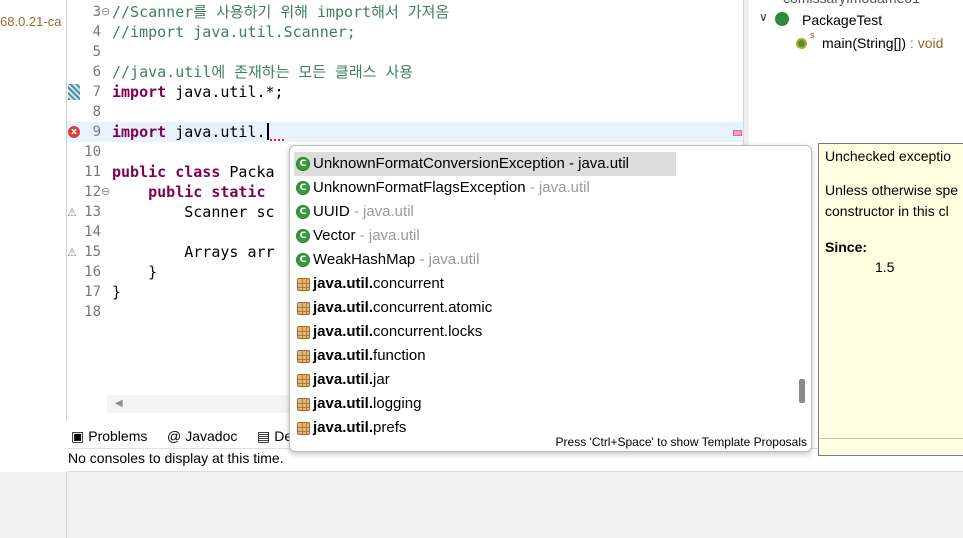 This screenshot has height=538, width=963. I want to click on line-number: 12, so click(92, 192).